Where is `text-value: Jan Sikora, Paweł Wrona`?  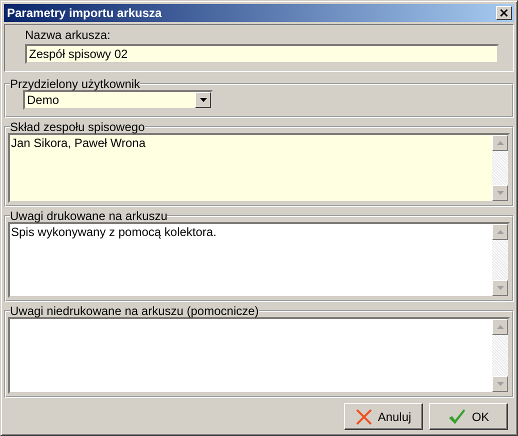
text-value: Jan Sikora, Paweł Wrona is located at coordinates (78, 143).